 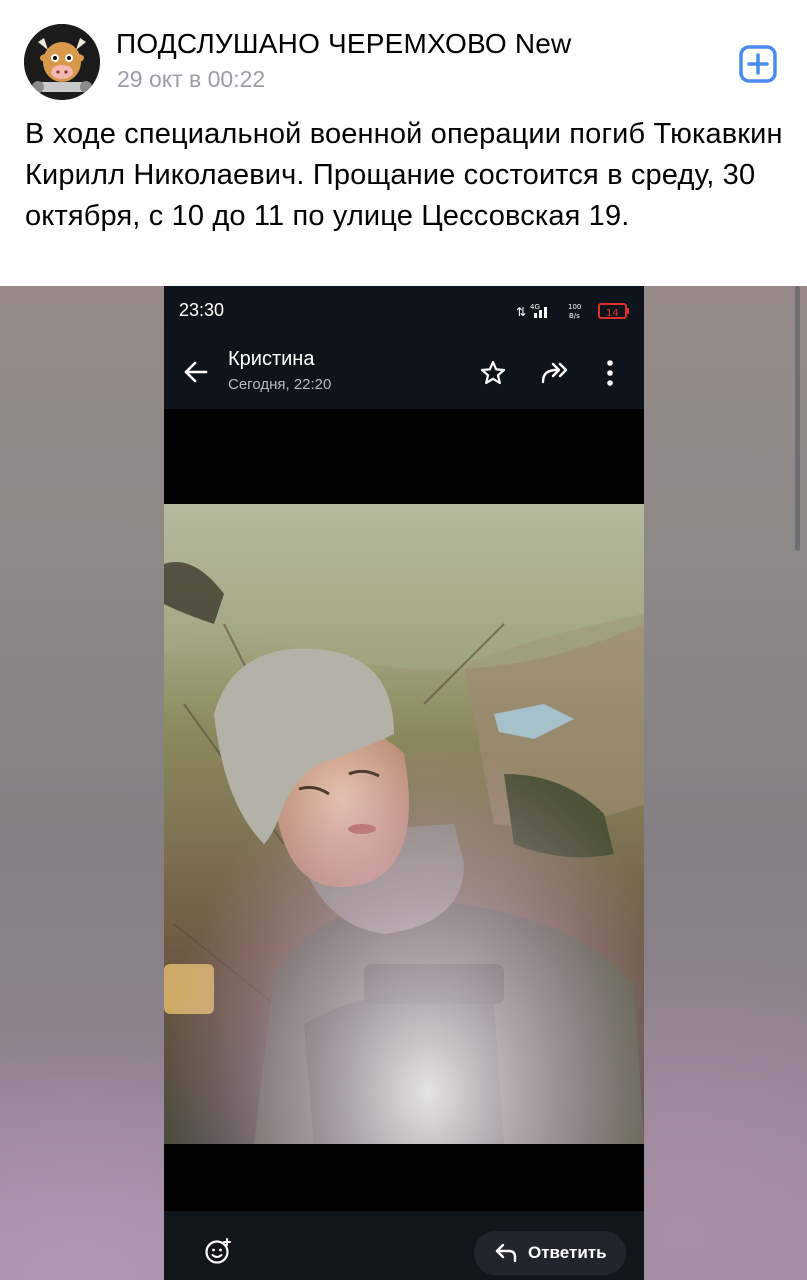 What do you see at coordinates (271, 359) in the screenshot?
I see `contact-name: Кристина` at bounding box center [271, 359].